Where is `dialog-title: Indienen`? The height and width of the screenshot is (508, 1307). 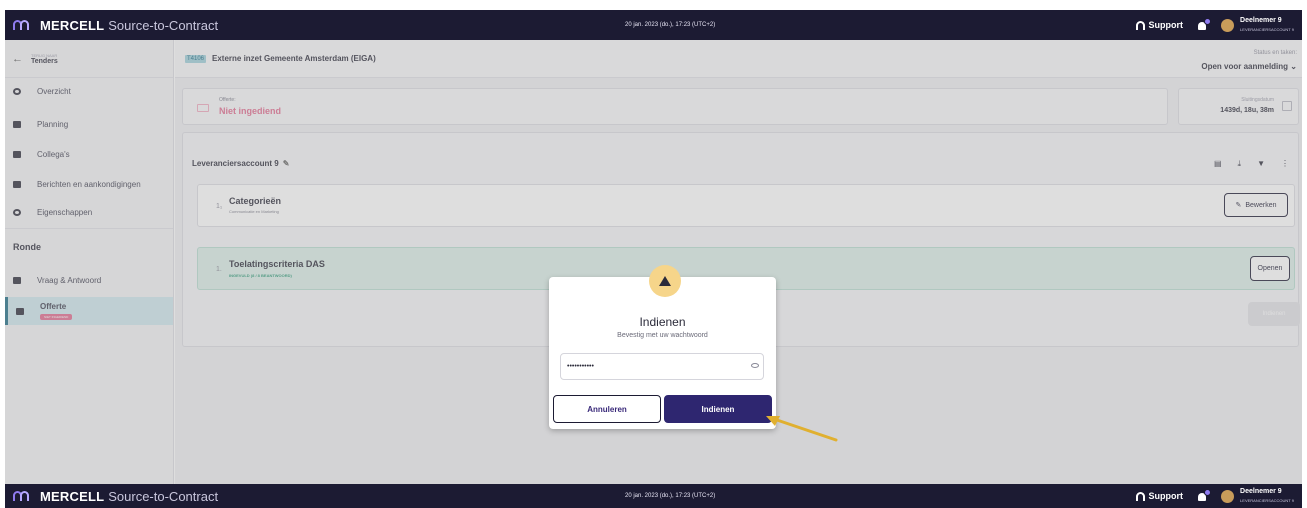
dialog-title: Indienen is located at coordinates (662, 322).